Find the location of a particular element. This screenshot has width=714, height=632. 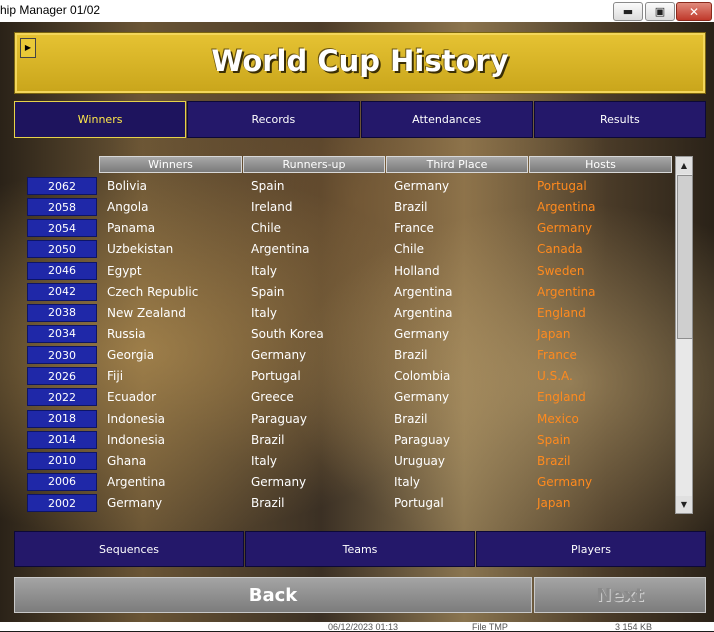

year-cell: 2014 is located at coordinates (62, 439).